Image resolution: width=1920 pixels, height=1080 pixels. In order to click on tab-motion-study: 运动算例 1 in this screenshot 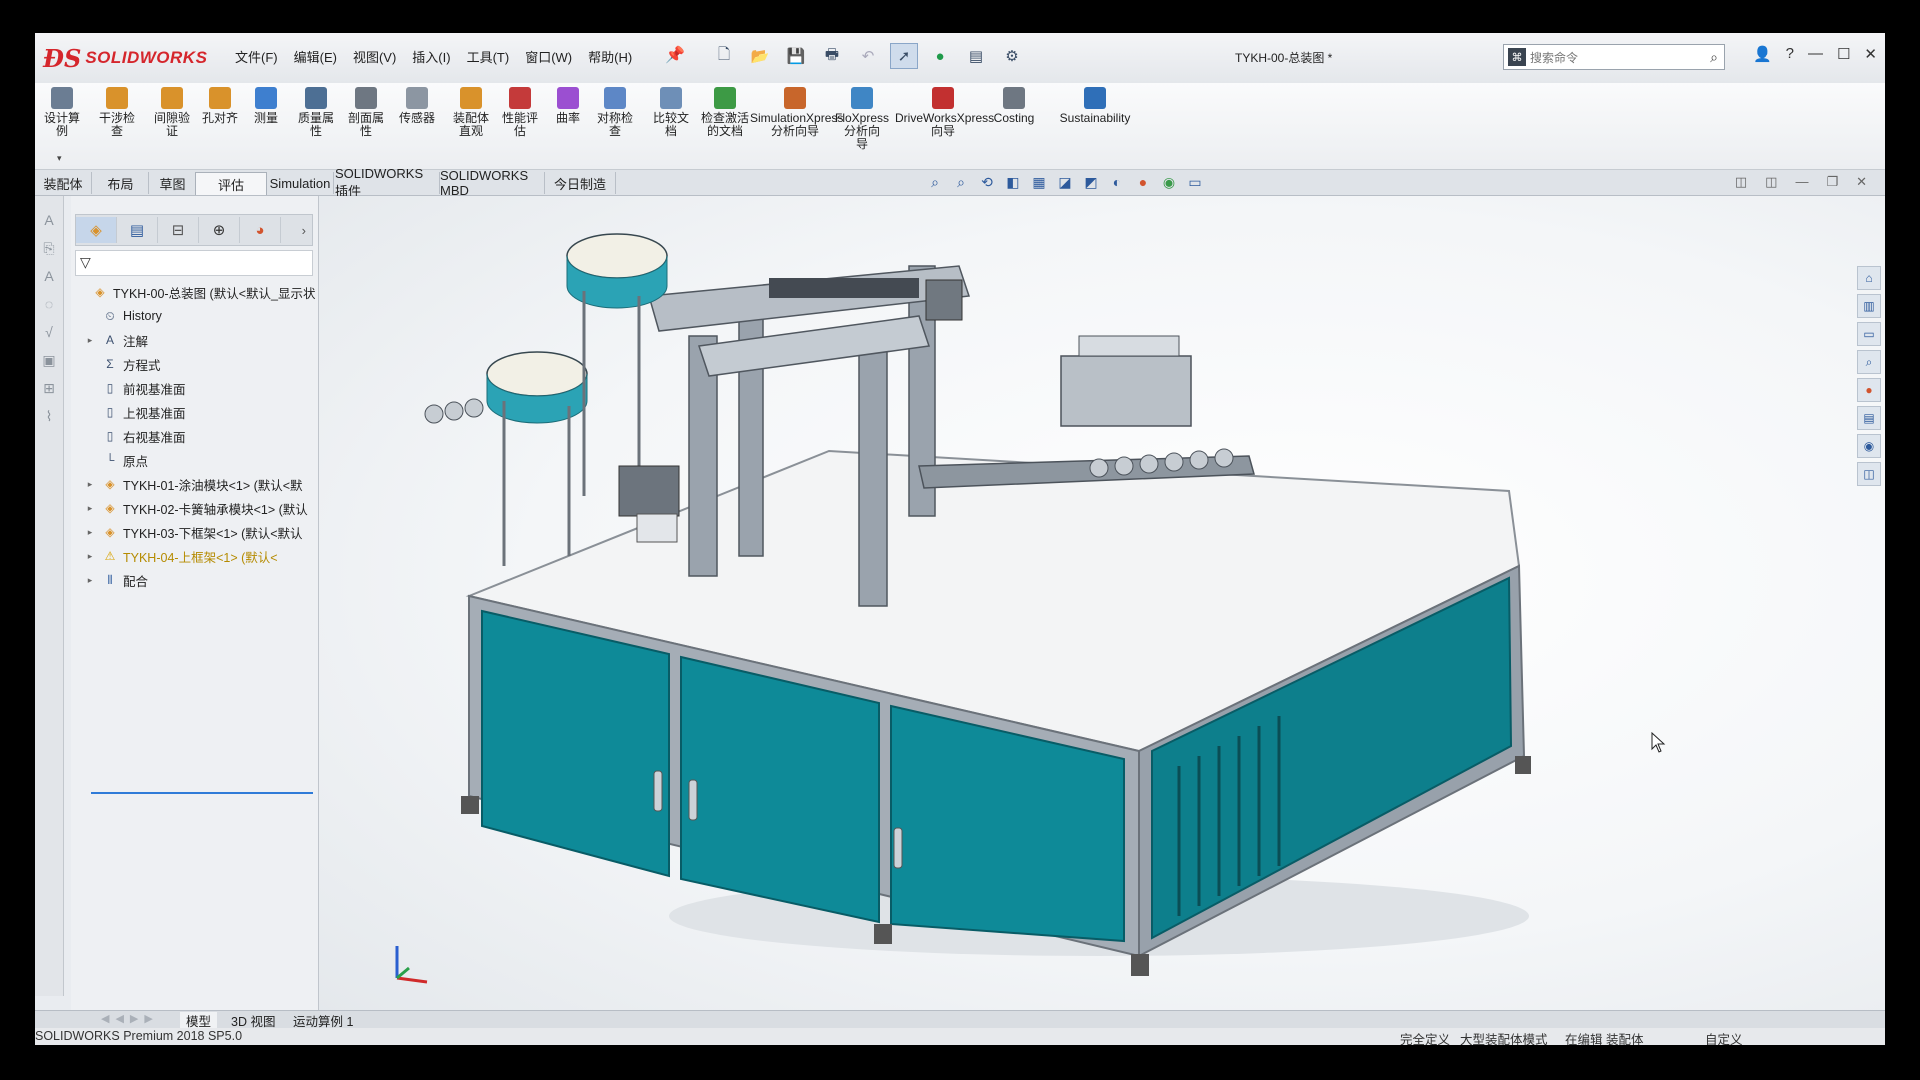, I will do `click(323, 1020)`.